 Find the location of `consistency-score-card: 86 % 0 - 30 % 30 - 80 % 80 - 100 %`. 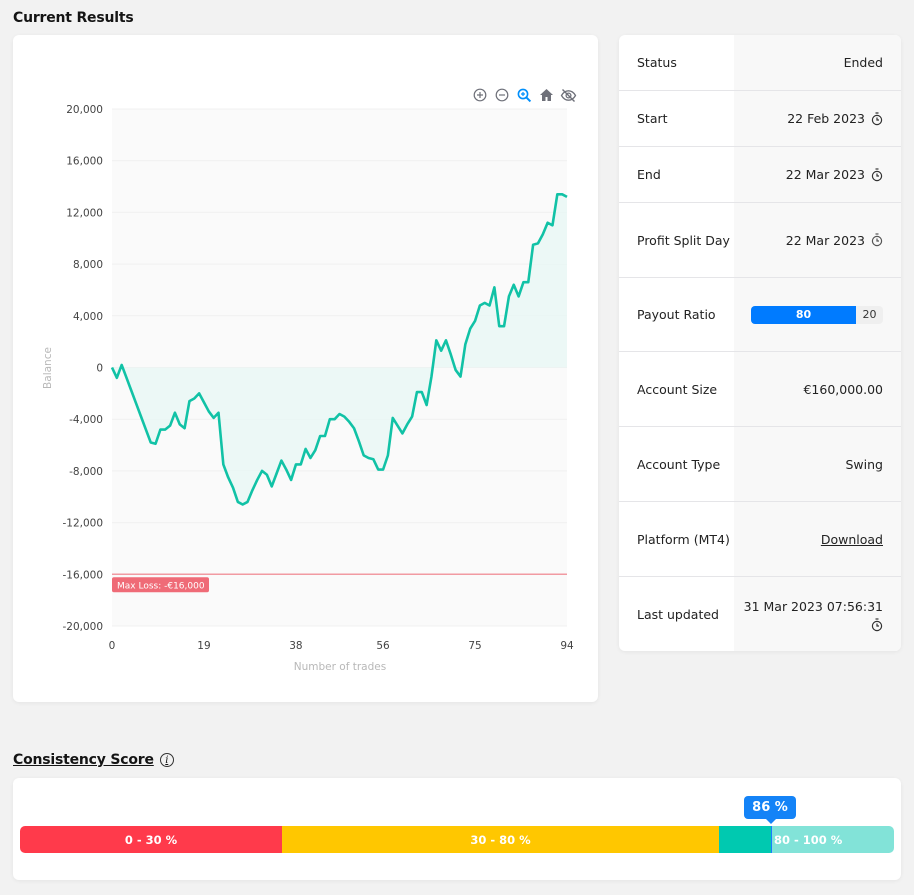

consistency-score-card: 86 % 0 - 30 % 30 - 80 % 80 - 100 % is located at coordinates (457, 829).